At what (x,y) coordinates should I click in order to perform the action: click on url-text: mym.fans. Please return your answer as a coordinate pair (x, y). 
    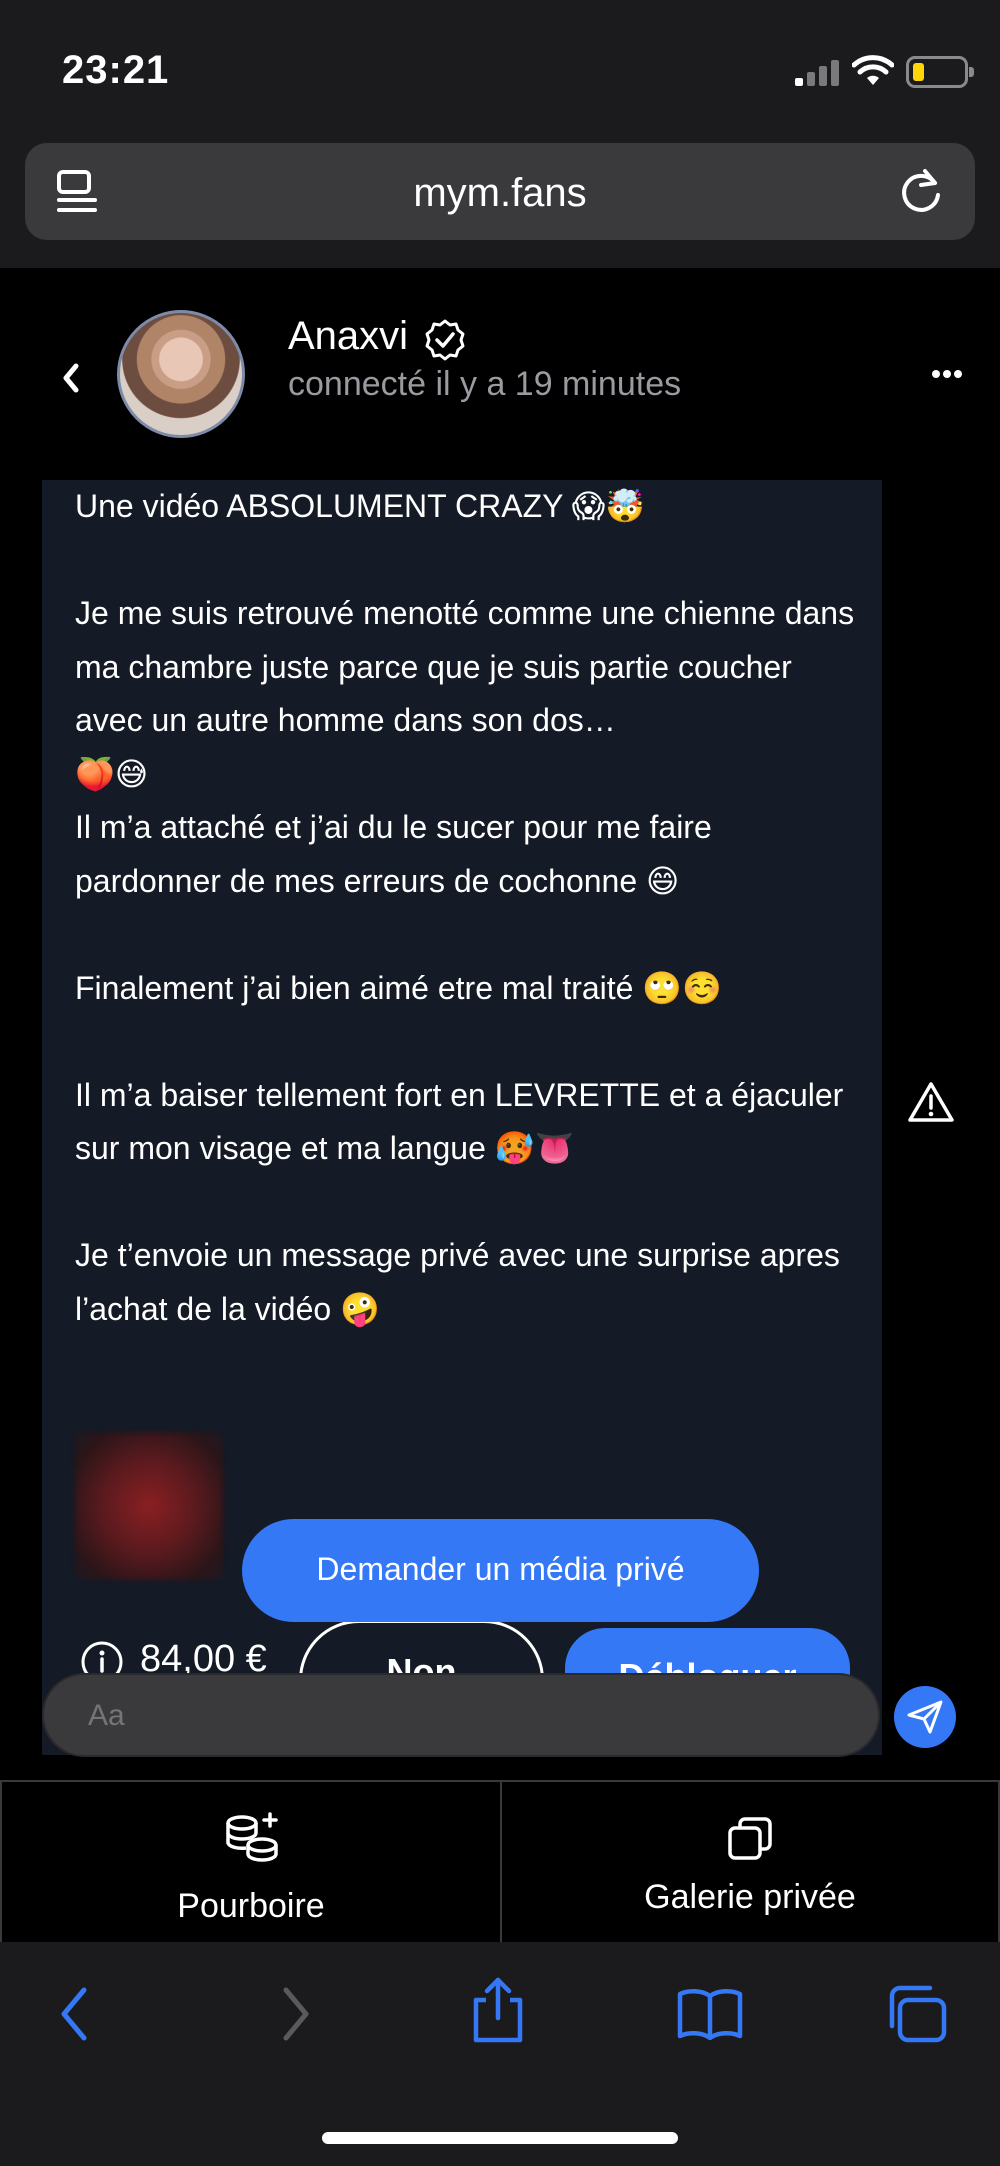
    Looking at the image, I should click on (500, 193).